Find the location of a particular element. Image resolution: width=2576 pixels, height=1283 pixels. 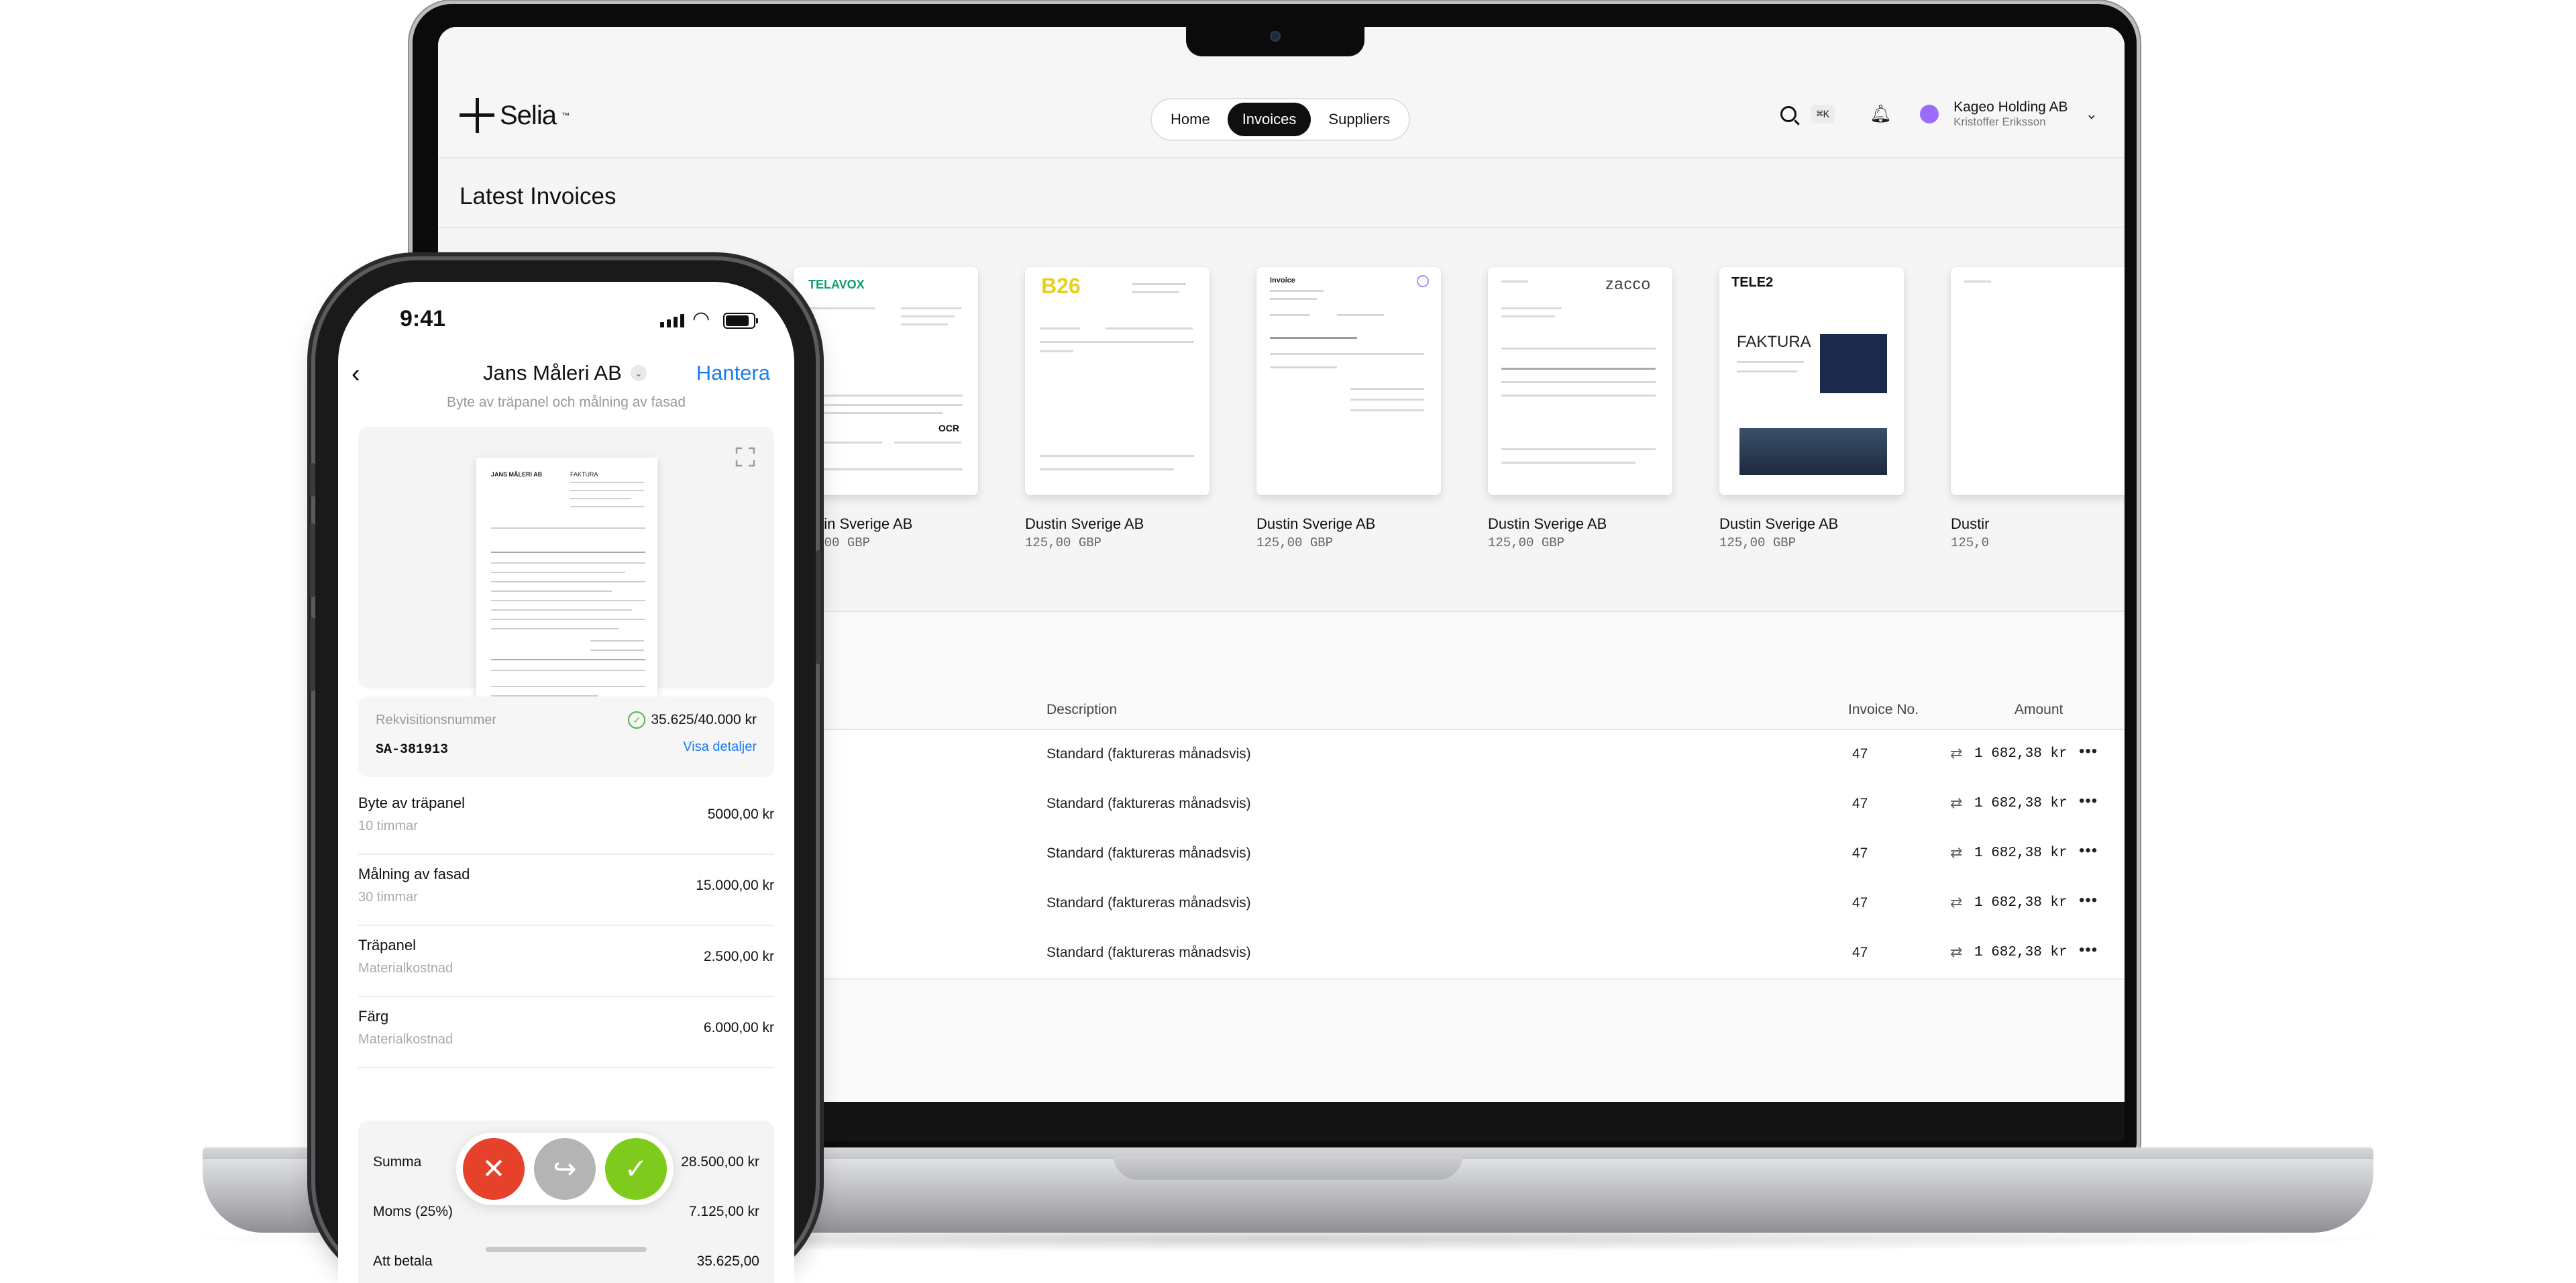

summary-label: Moms (25%) is located at coordinates (413, 1211).